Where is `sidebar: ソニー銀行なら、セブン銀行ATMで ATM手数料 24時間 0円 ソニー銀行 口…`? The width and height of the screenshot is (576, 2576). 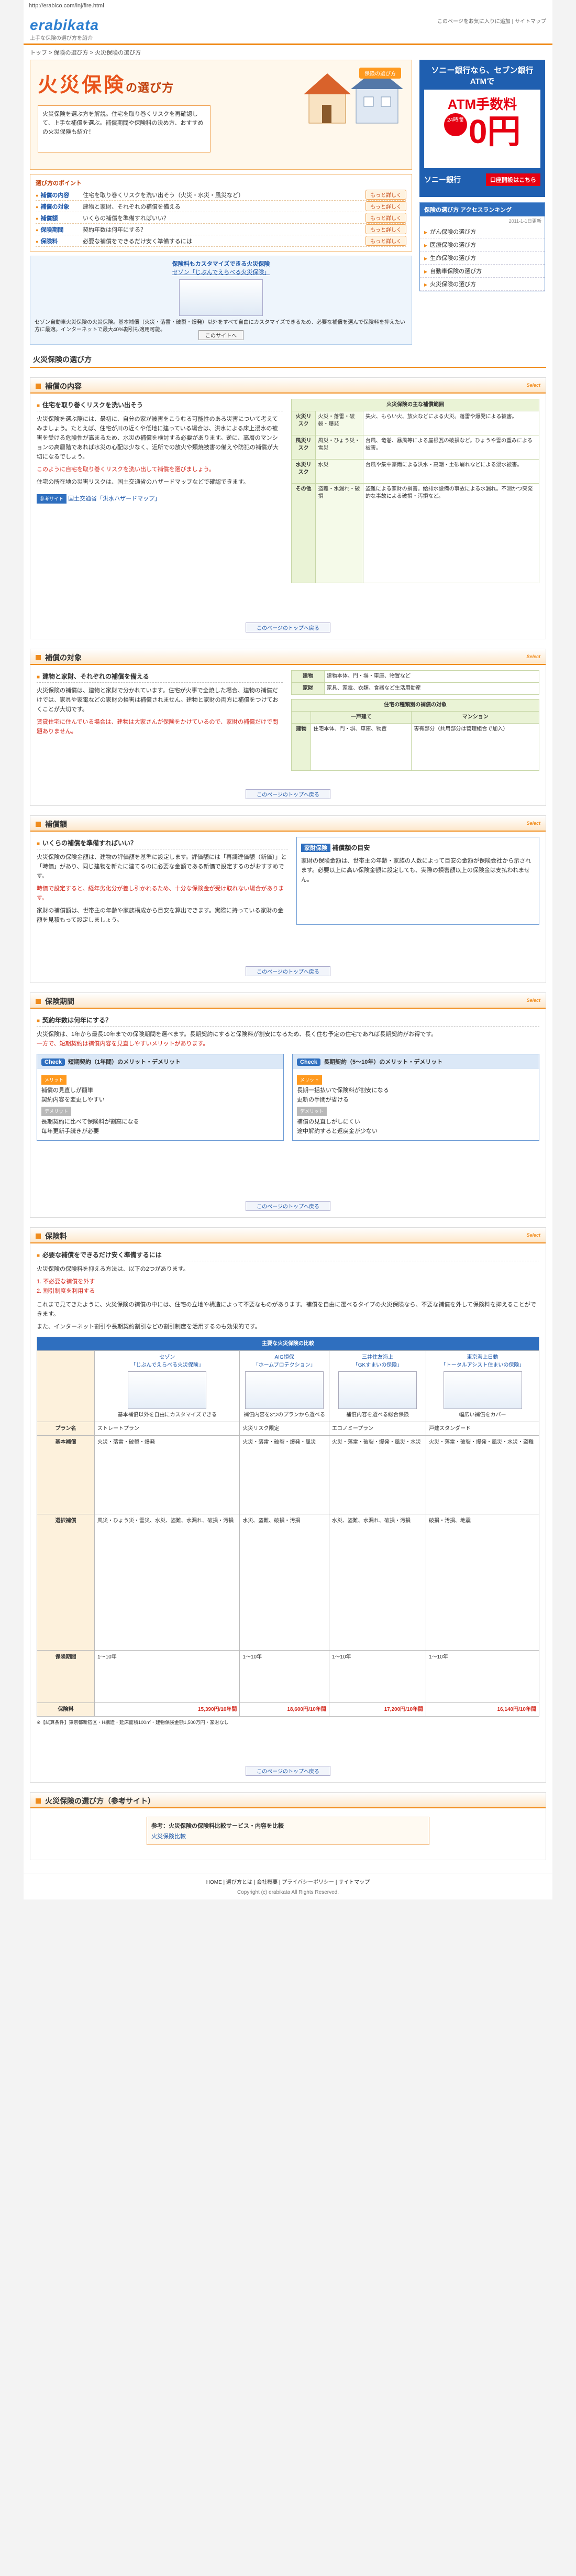 sidebar: ソニー銀行なら、セブン銀行ATMで ATM手数料 24時間 0円 ソニー銀行 口… is located at coordinates (482, 202).